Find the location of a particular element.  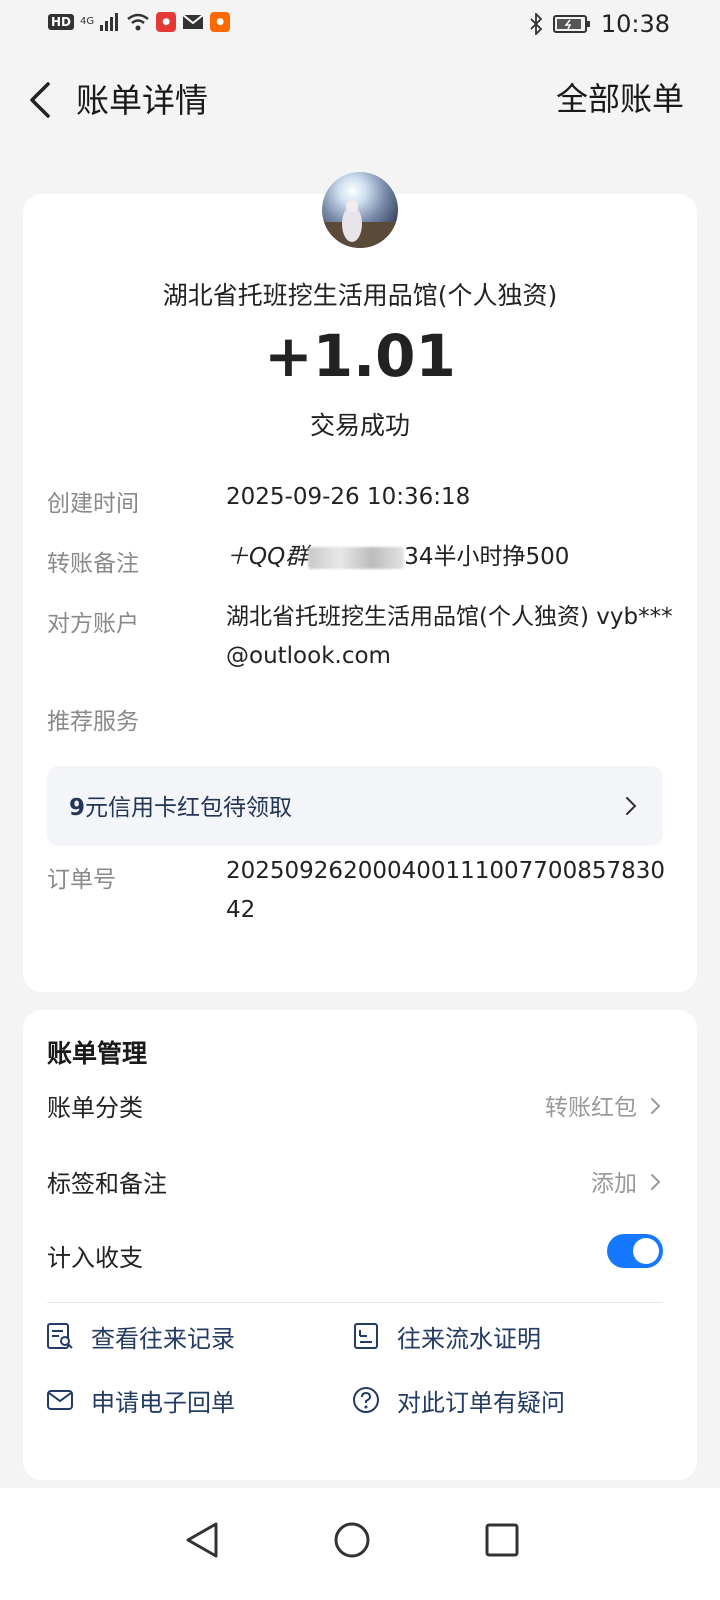

app-notify-icon: ● is located at coordinates (166, 22).